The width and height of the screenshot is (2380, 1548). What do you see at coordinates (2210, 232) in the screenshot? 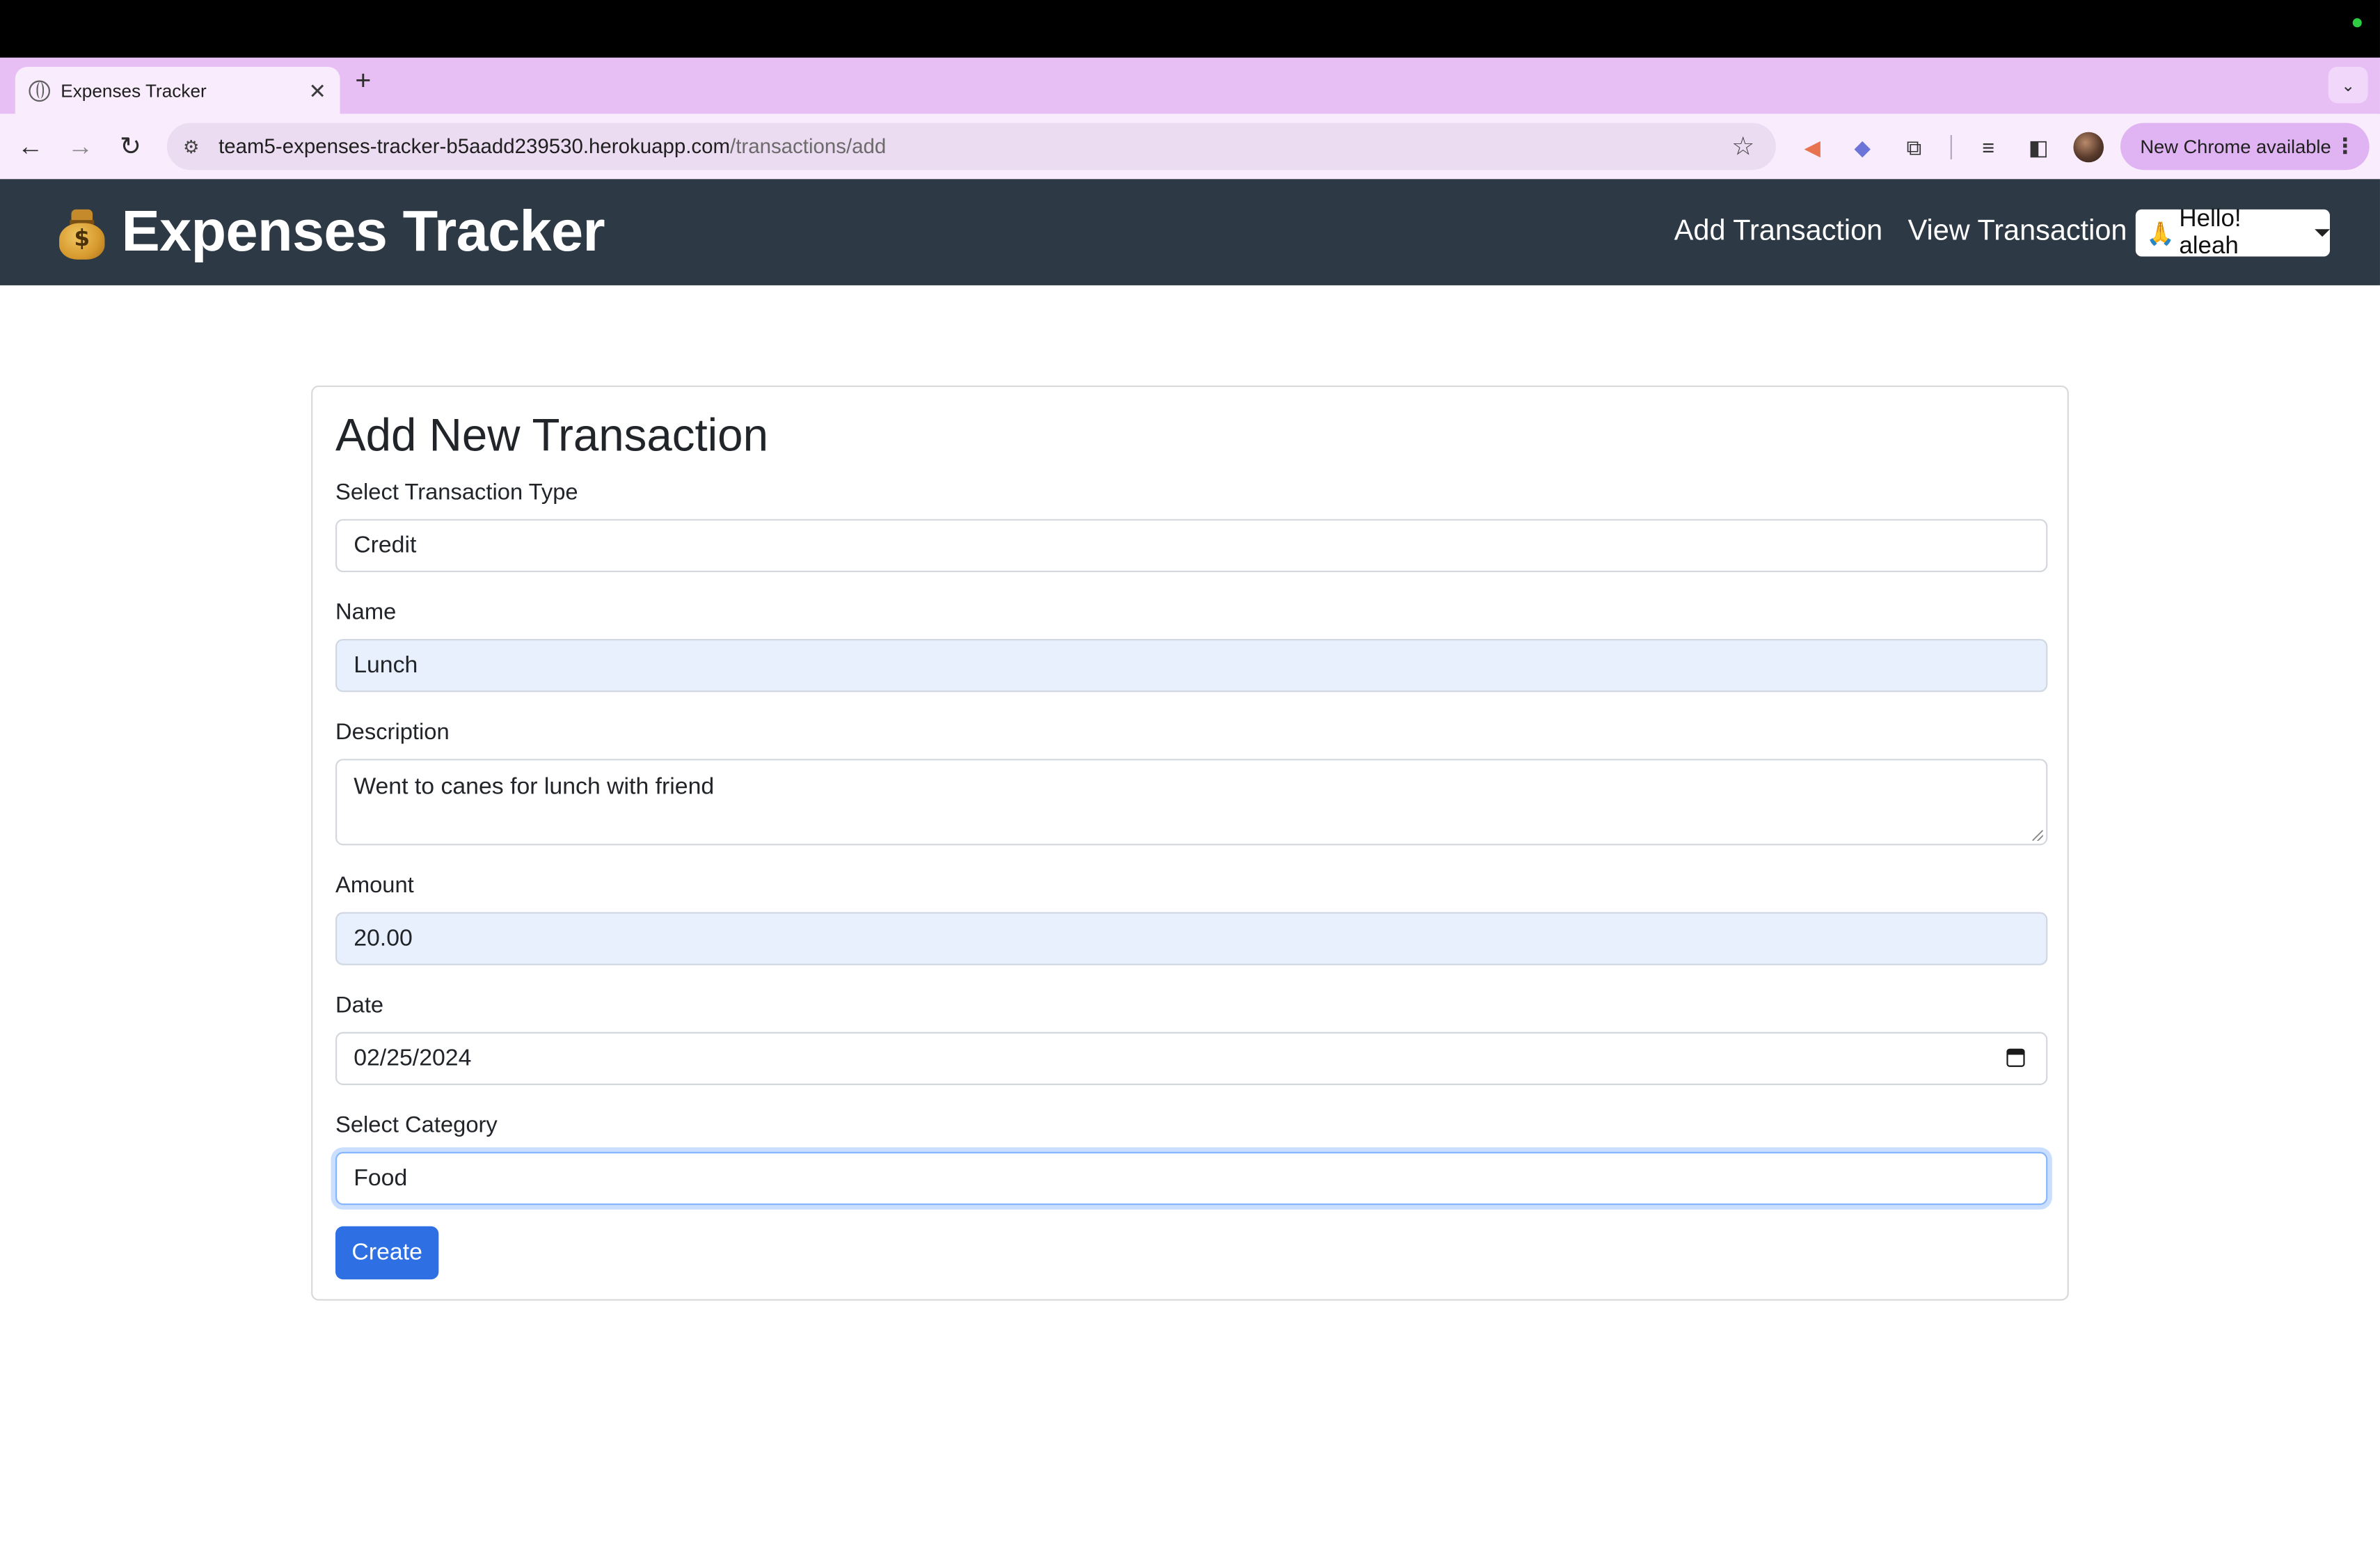
I see `user-greeting: Hello! aleah` at bounding box center [2210, 232].